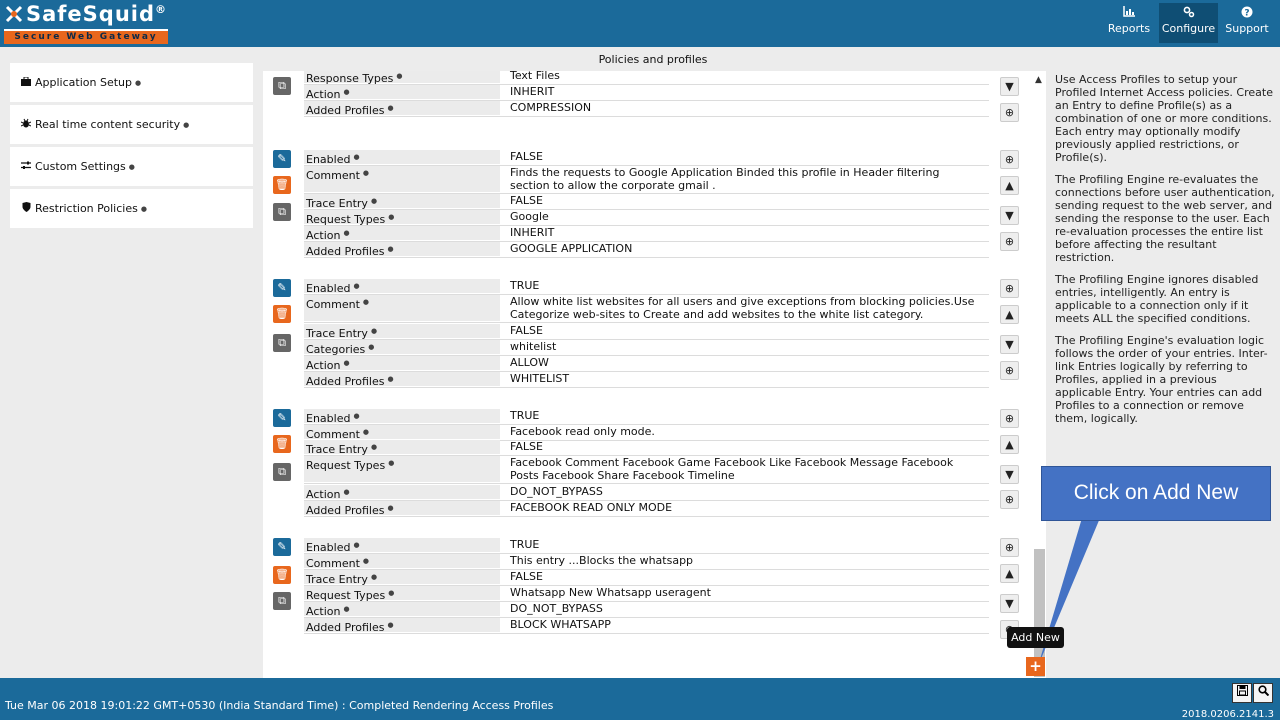 The image size is (1280, 720). What do you see at coordinates (402, 348) in the screenshot?
I see `field-label: Categories ●` at bounding box center [402, 348].